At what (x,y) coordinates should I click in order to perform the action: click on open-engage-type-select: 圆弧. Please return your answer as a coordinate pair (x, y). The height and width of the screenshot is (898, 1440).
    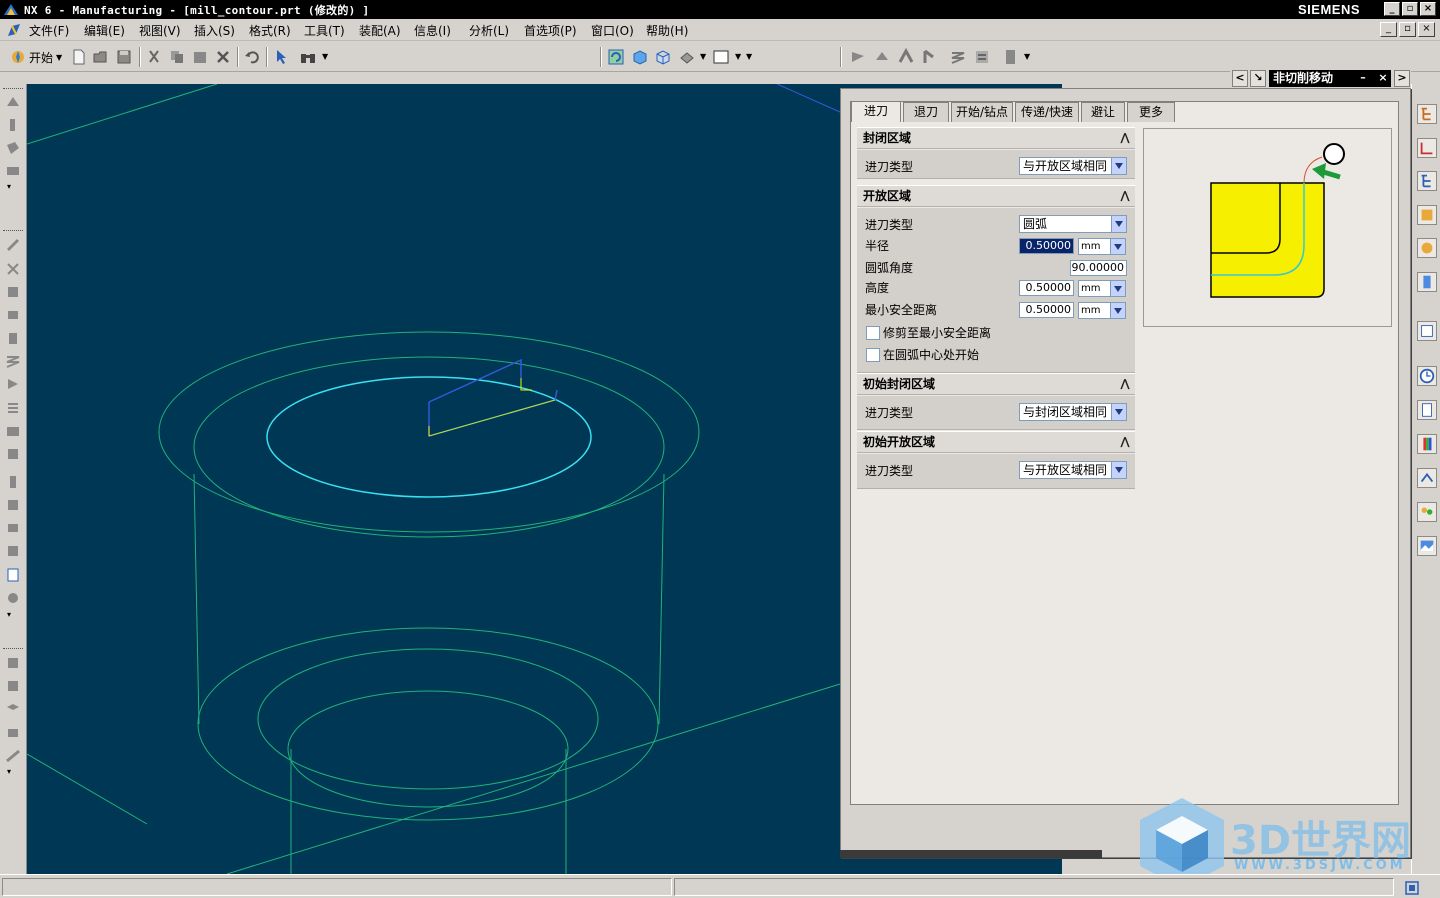
    Looking at the image, I should click on (1073, 224).